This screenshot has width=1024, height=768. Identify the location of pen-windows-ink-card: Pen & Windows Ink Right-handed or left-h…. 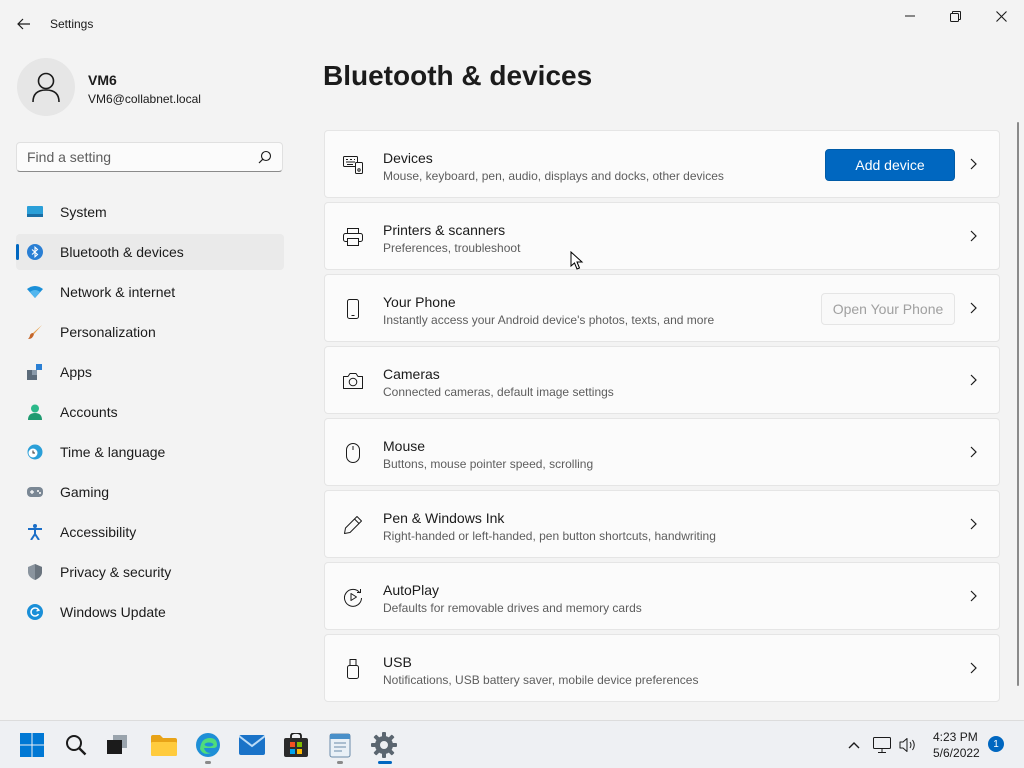
(662, 524).